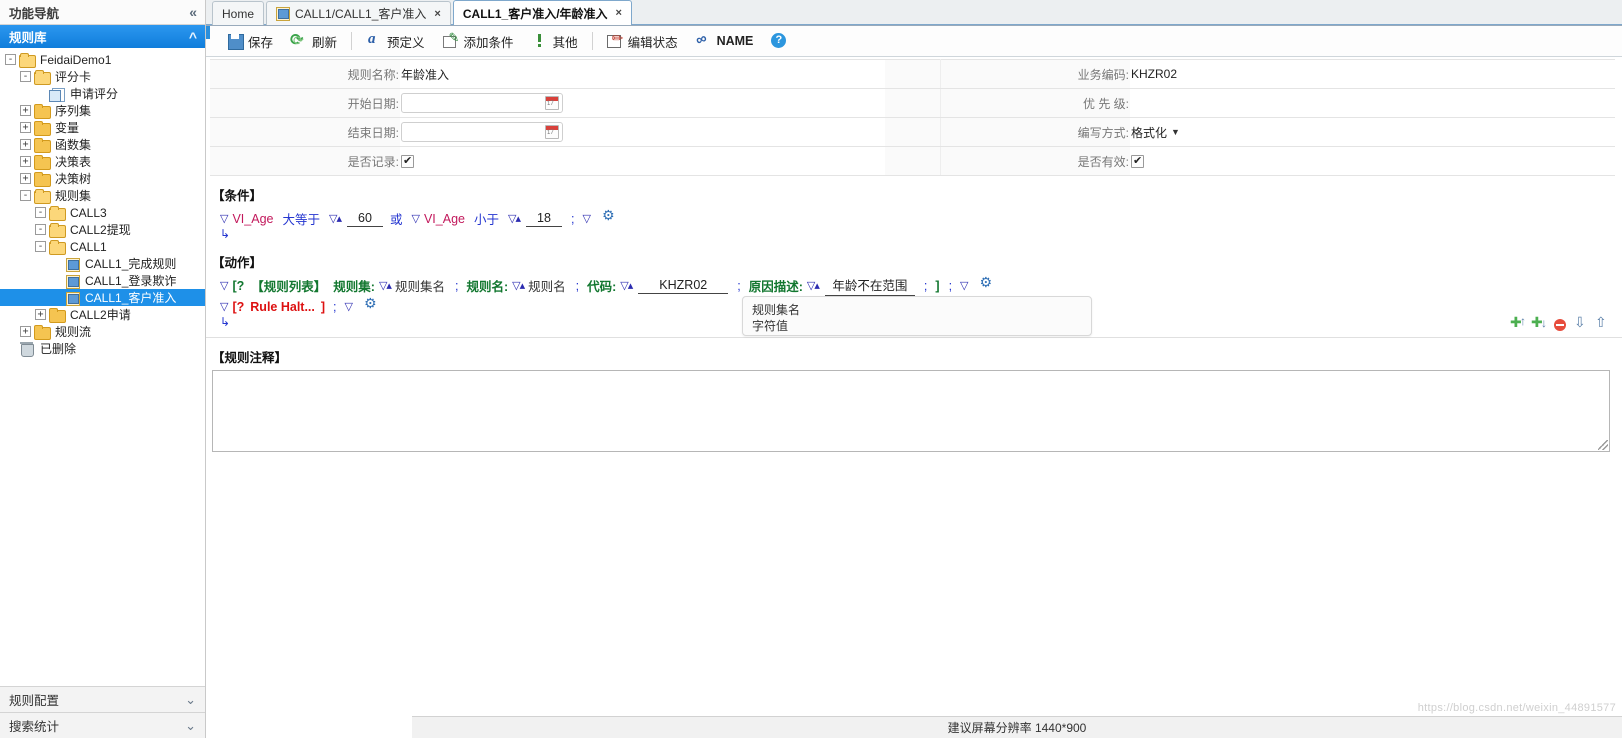 The width and height of the screenshot is (1622, 738). Describe the element at coordinates (547, 285) in the screenshot. I see `action-rulename-value: 规则名` at that location.